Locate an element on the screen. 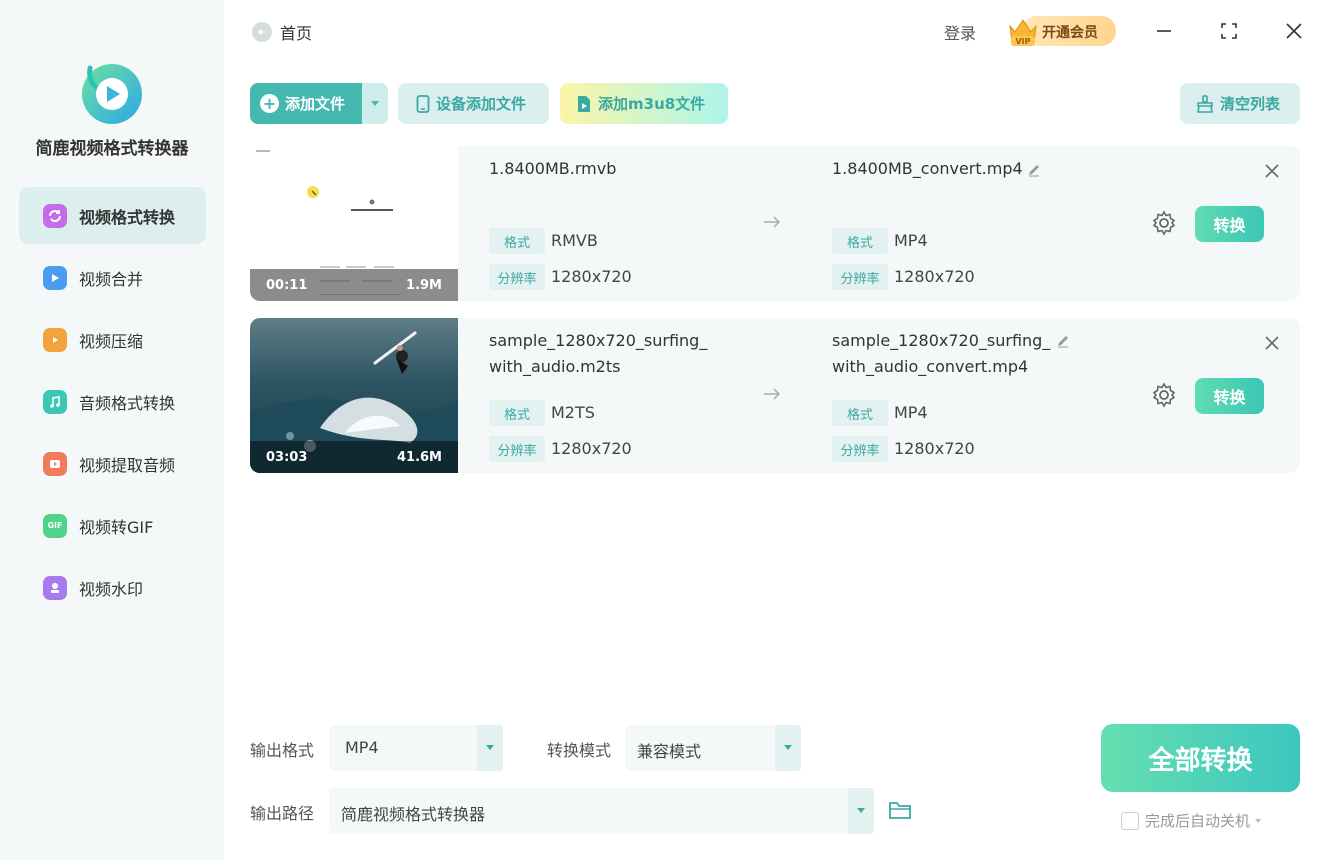 Image resolution: width=1326 pixels, height=860 pixels. auto-shutdown-option: 完成后自动关机 is located at coordinates (1191, 820).